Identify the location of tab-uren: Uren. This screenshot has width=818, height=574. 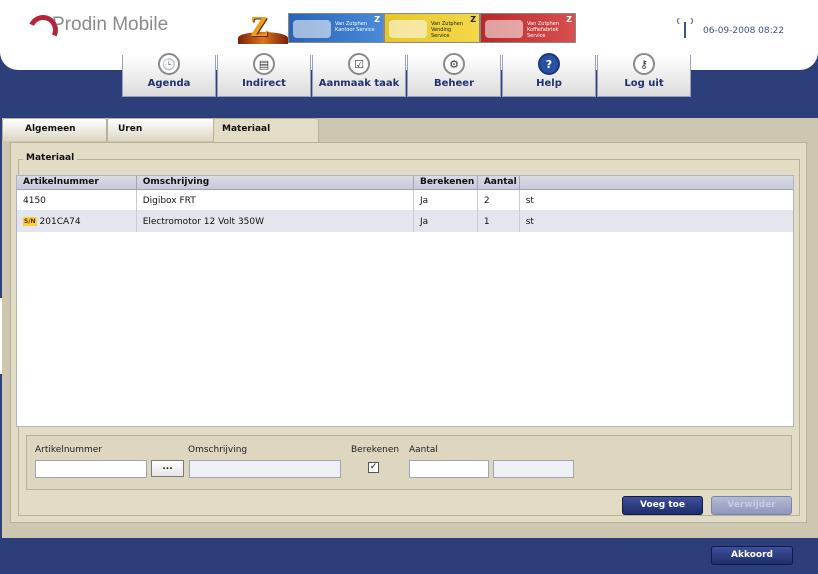
(161, 129).